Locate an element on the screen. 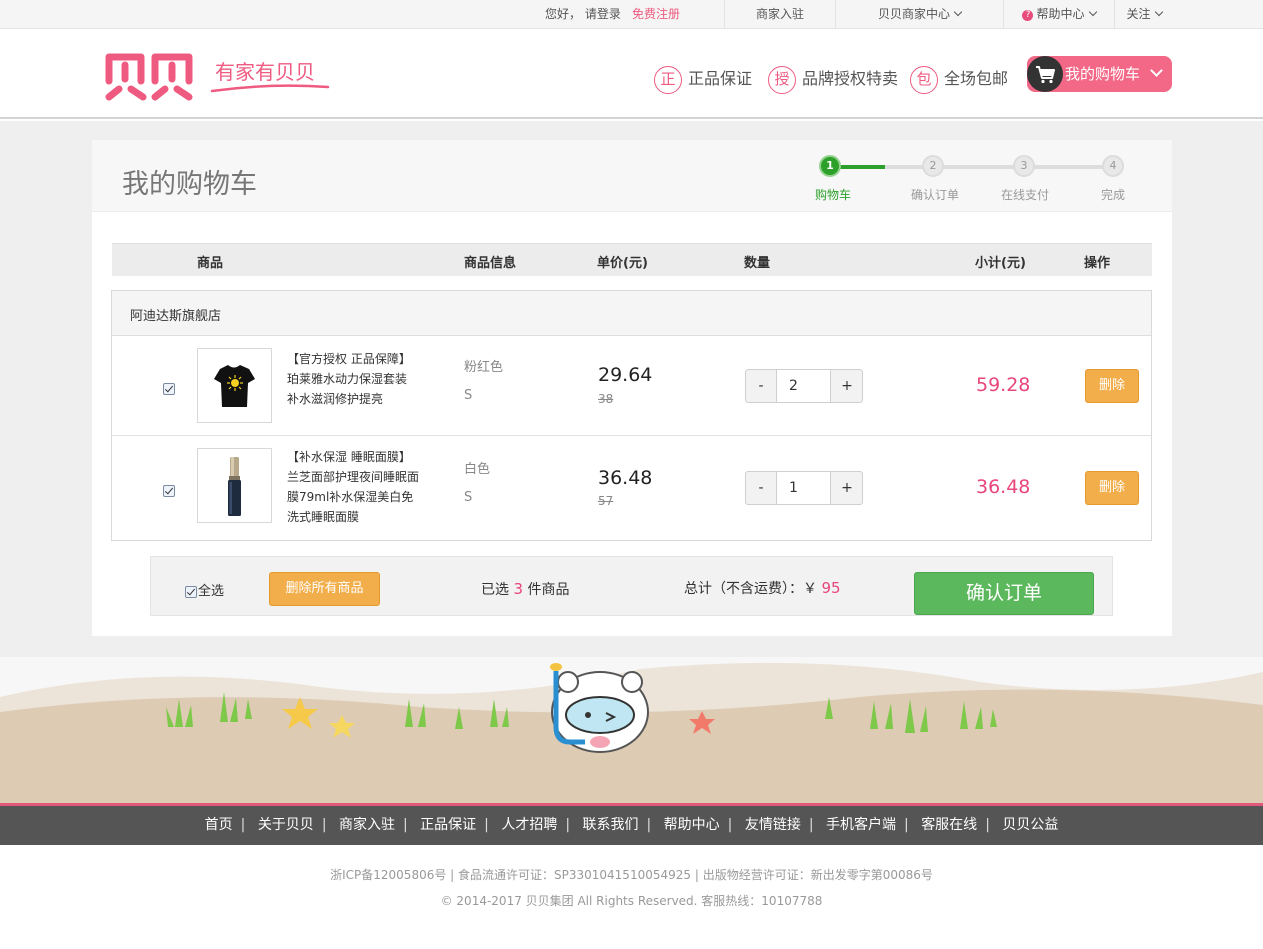  shipping-icon: 包 is located at coordinates (924, 79).